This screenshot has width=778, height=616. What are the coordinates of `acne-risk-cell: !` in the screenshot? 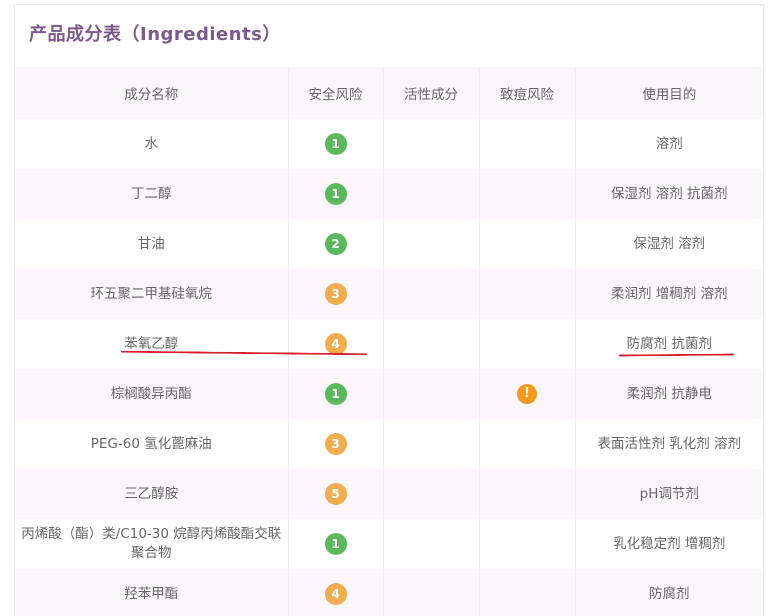 It's located at (527, 394).